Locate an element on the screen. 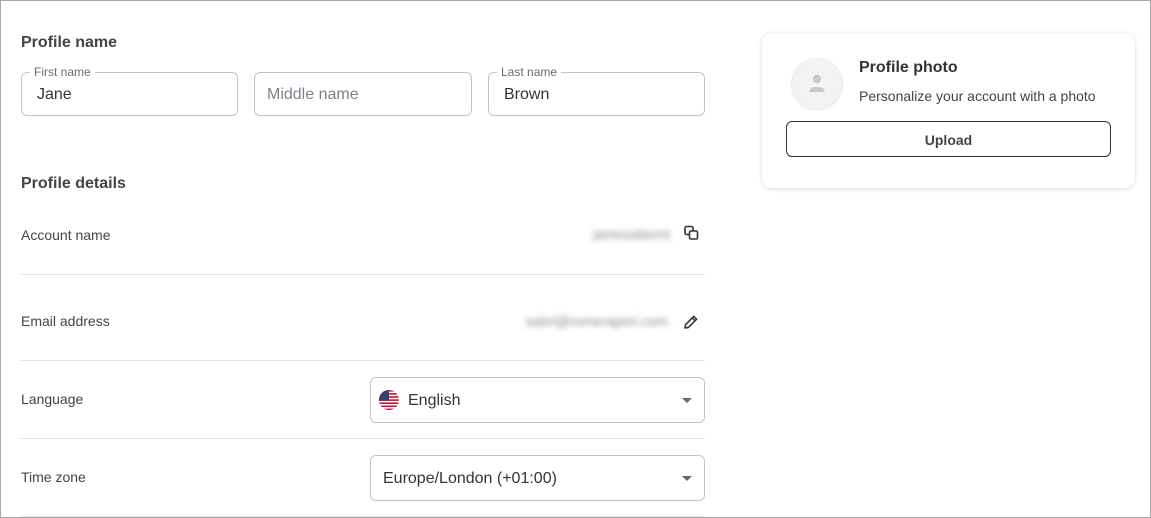  email-address-label: Email address is located at coordinates (65, 321).